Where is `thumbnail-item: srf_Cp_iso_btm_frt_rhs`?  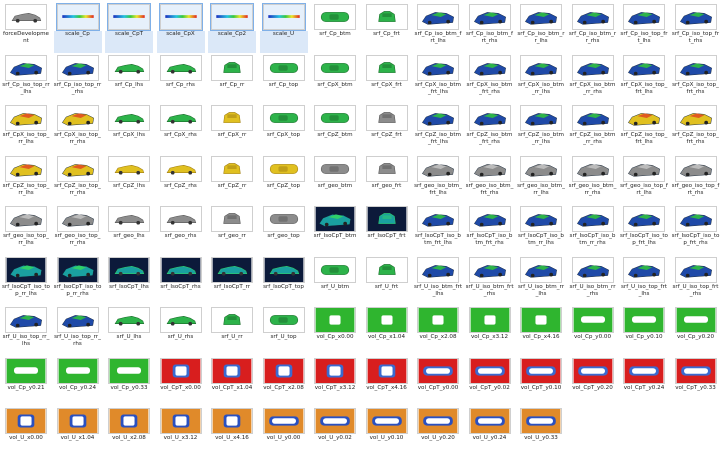 thumbnail-item: srf_Cp_iso_btm_frt_rhs is located at coordinates (490, 27).